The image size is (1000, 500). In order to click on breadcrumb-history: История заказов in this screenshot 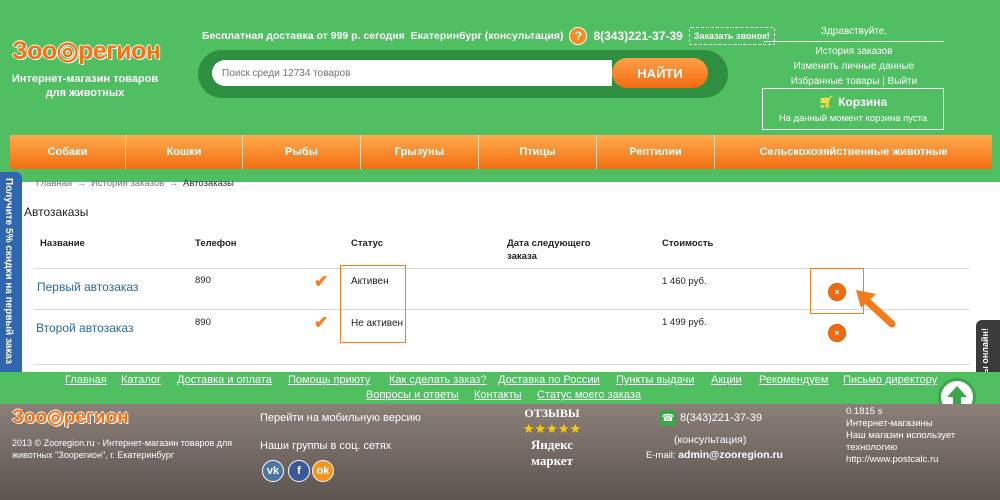, I will do `click(127, 183)`.